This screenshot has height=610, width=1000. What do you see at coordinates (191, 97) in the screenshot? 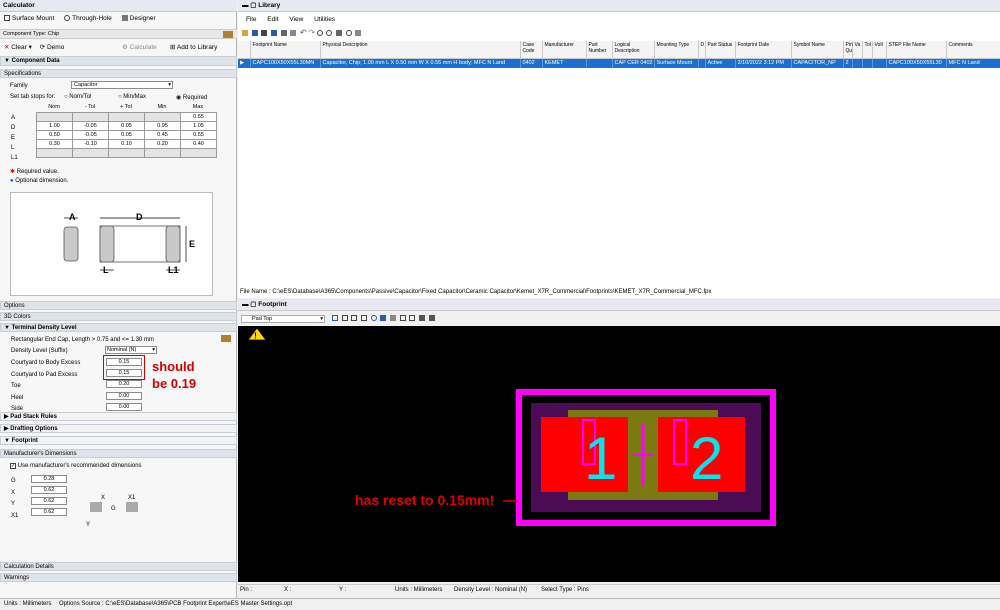
I see `radio-required: ◉ Required` at bounding box center [191, 97].